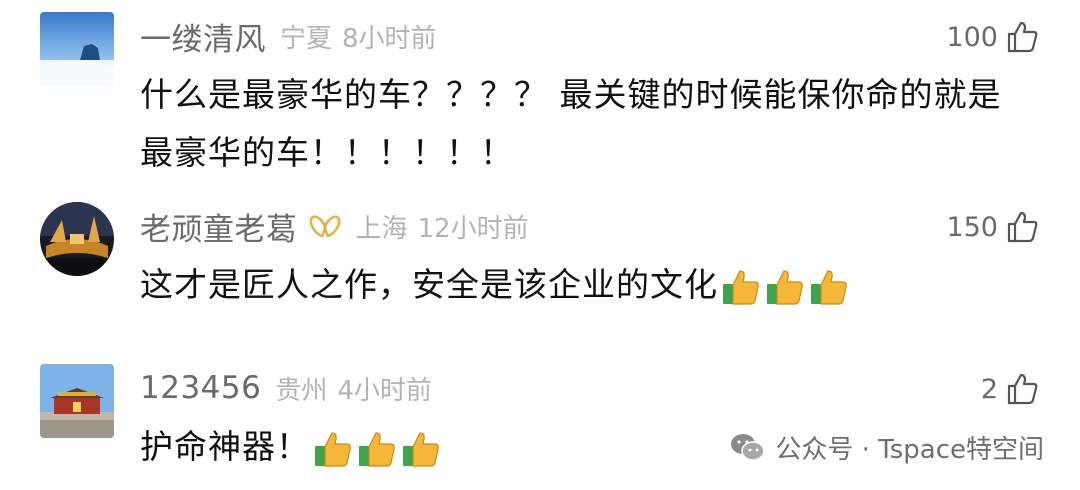  I want to click on comment-text-content: 护命神器！, so click(225, 446).